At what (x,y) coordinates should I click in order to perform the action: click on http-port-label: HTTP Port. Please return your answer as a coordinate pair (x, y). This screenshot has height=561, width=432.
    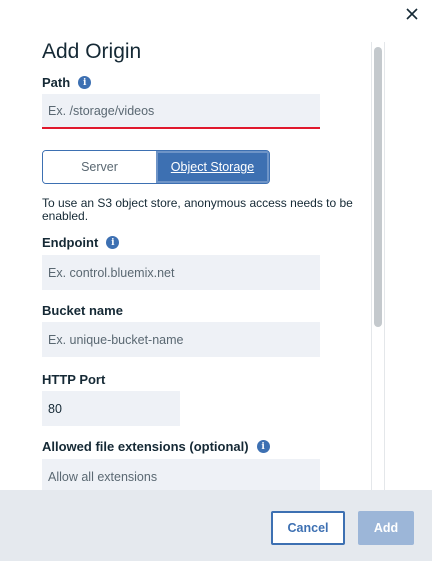
    Looking at the image, I should click on (74, 379).